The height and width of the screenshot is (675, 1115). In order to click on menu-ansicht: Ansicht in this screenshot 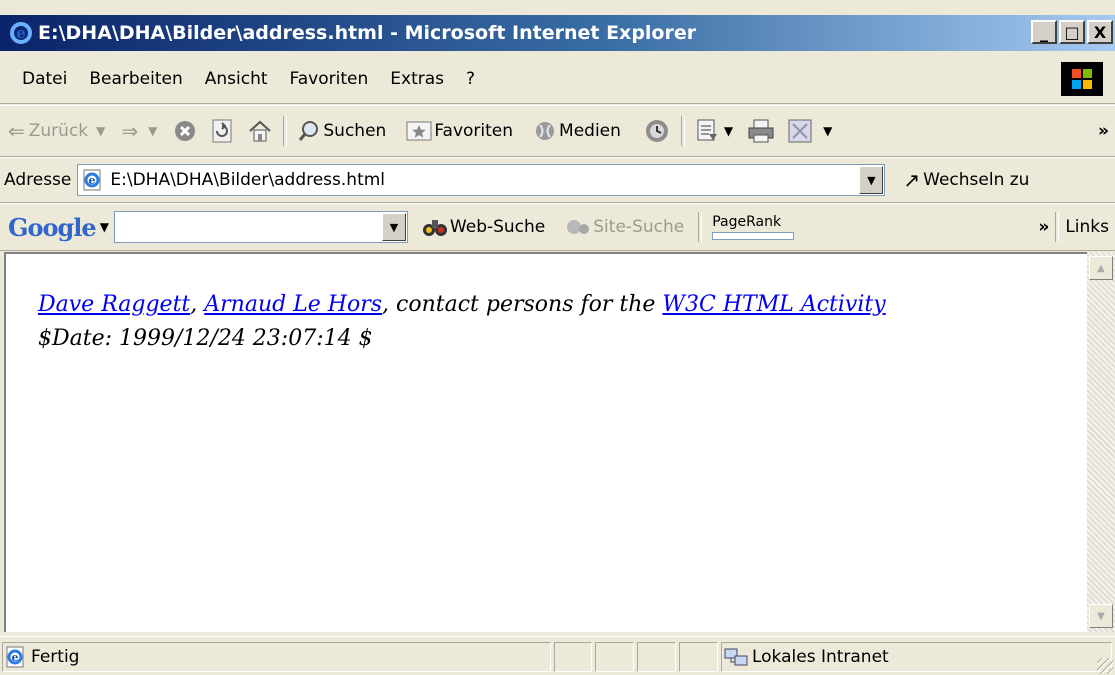, I will do `click(236, 79)`.